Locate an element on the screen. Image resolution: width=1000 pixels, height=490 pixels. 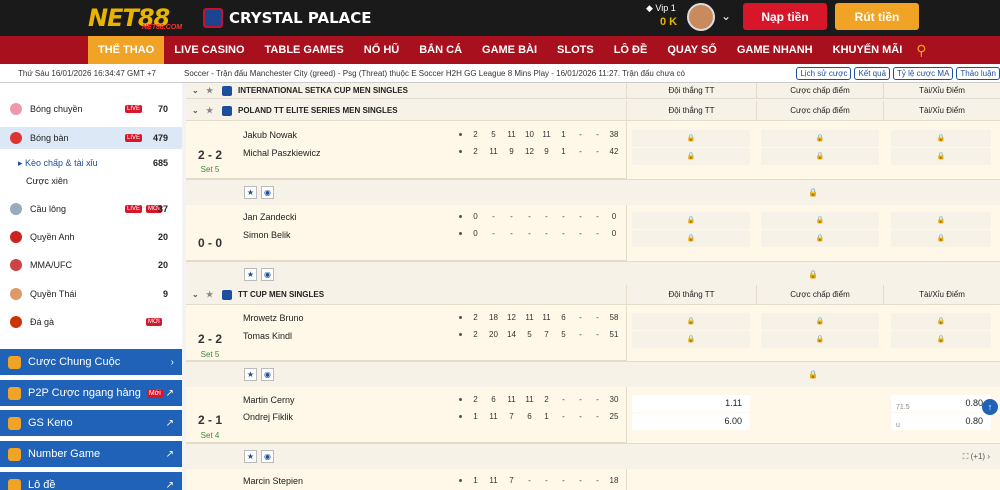
away-win-odds: 6.00 is located at coordinates (691, 421).